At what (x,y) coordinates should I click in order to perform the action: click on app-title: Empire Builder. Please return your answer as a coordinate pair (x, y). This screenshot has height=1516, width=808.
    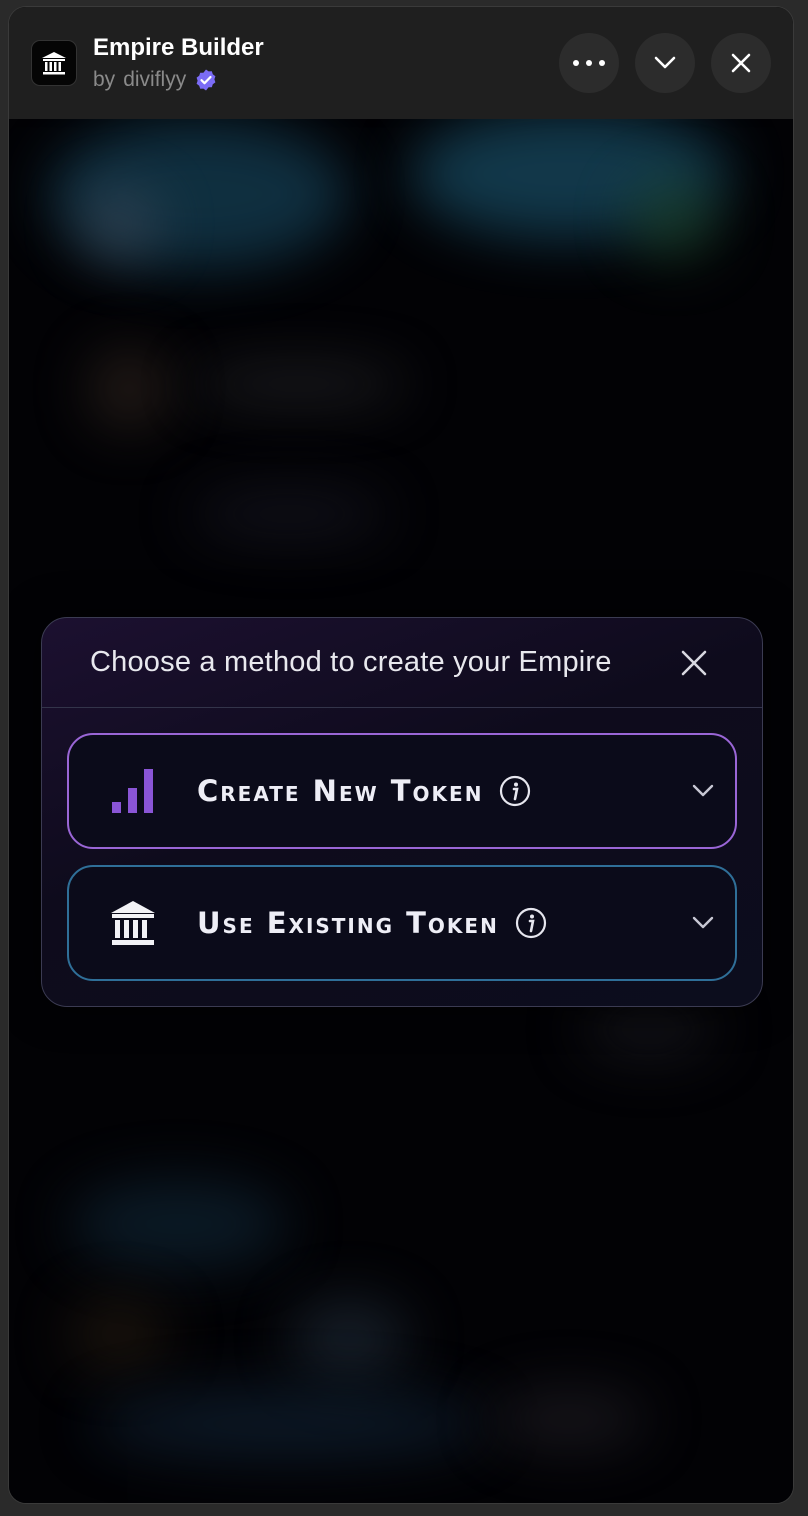
    Looking at the image, I should click on (178, 47).